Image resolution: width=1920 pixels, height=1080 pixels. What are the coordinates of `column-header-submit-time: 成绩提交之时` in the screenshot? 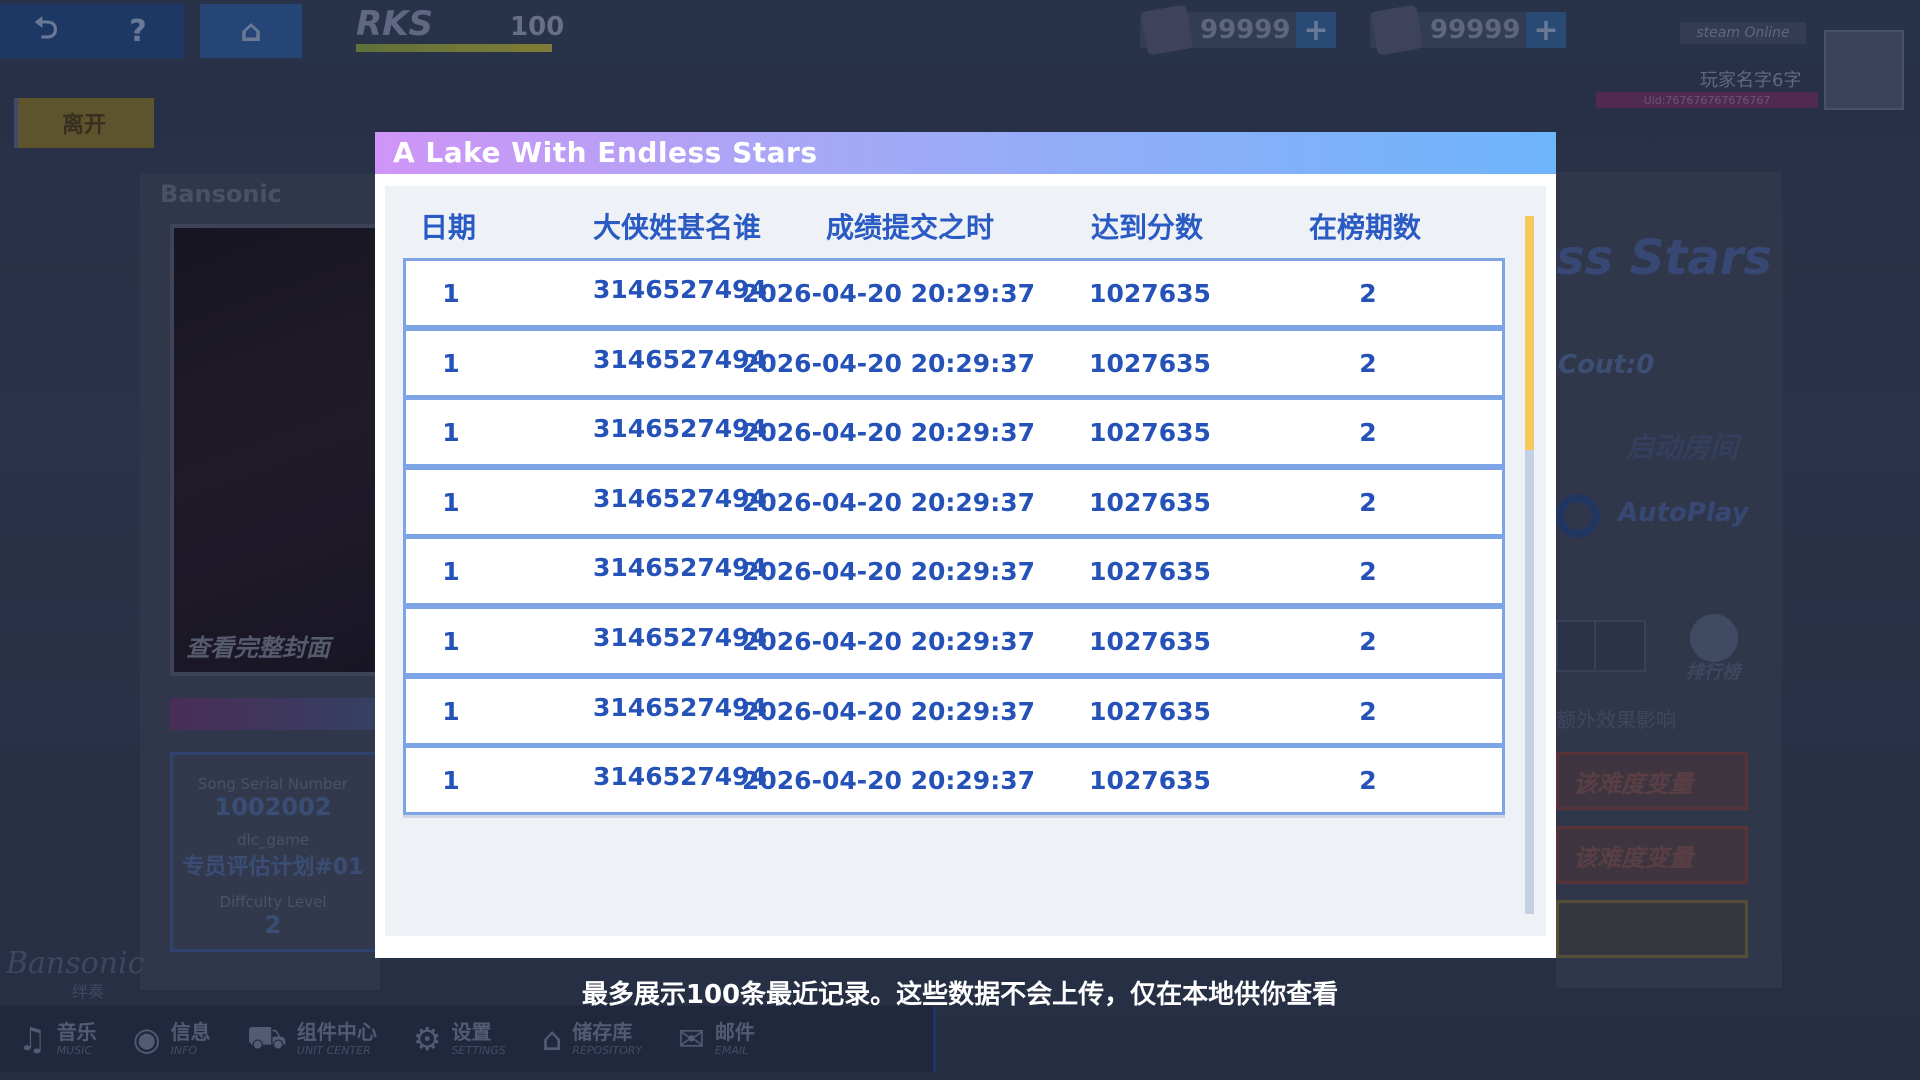 It's located at (909, 227).